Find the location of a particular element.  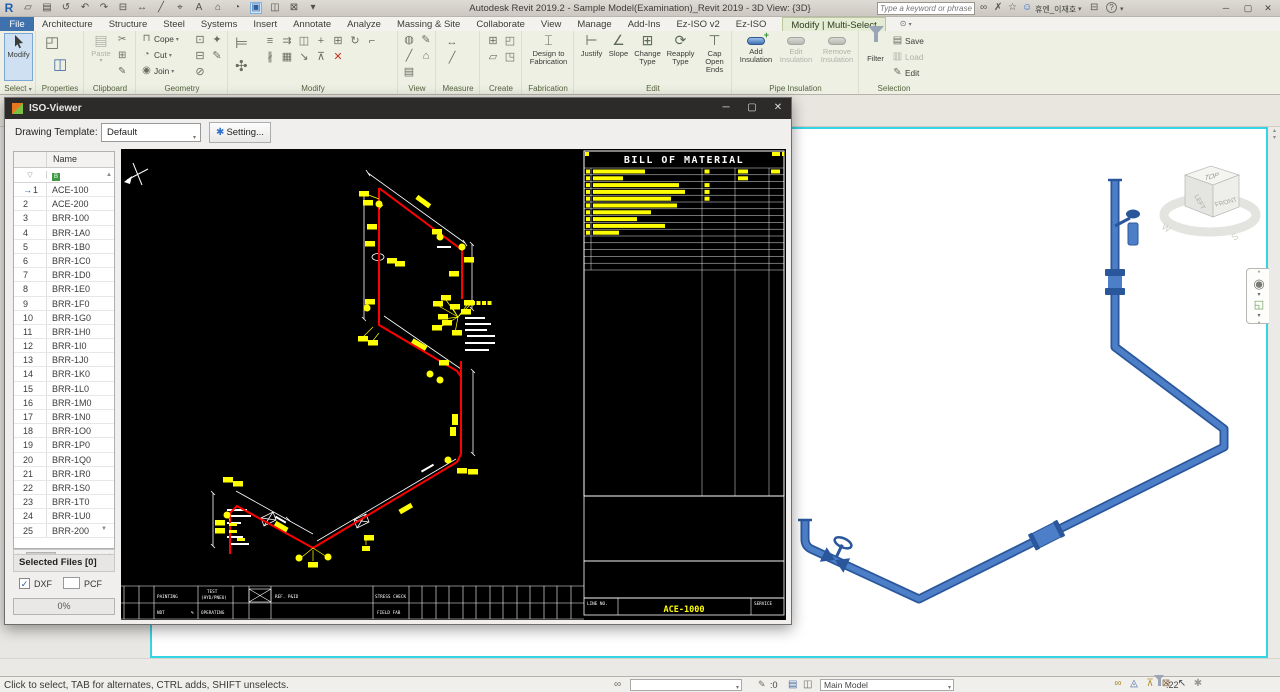

table-row: 23 BRR-1T0 is located at coordinates (64, 502).